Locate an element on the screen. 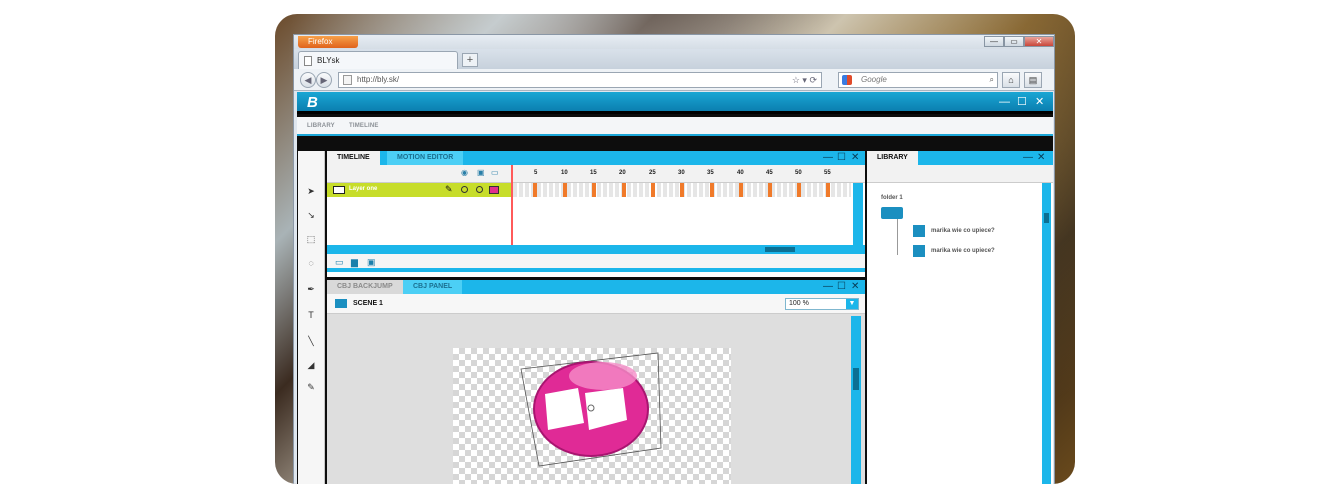  frame-number: 30 is located at coordinates (681, 173).